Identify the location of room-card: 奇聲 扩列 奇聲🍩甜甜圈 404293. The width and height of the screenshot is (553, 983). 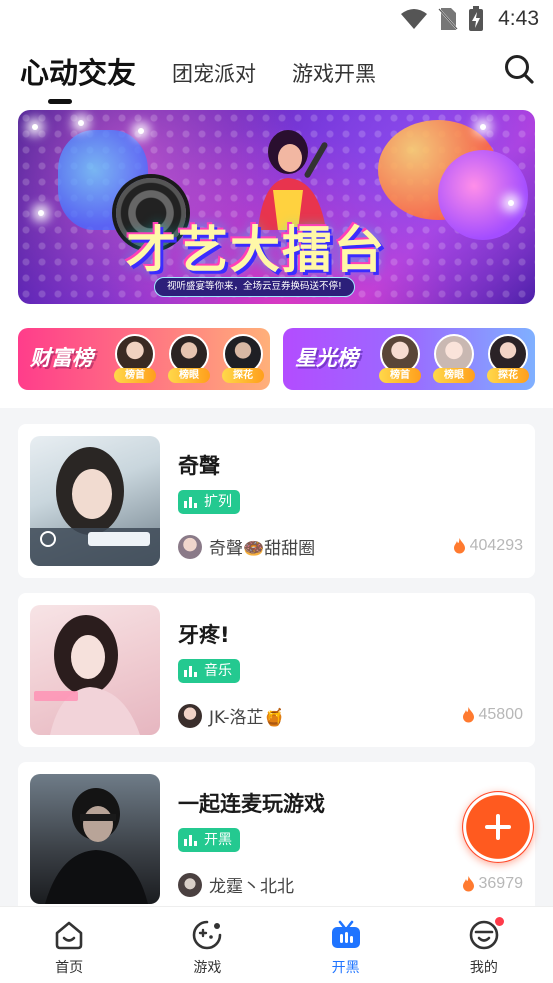
(276, 501).